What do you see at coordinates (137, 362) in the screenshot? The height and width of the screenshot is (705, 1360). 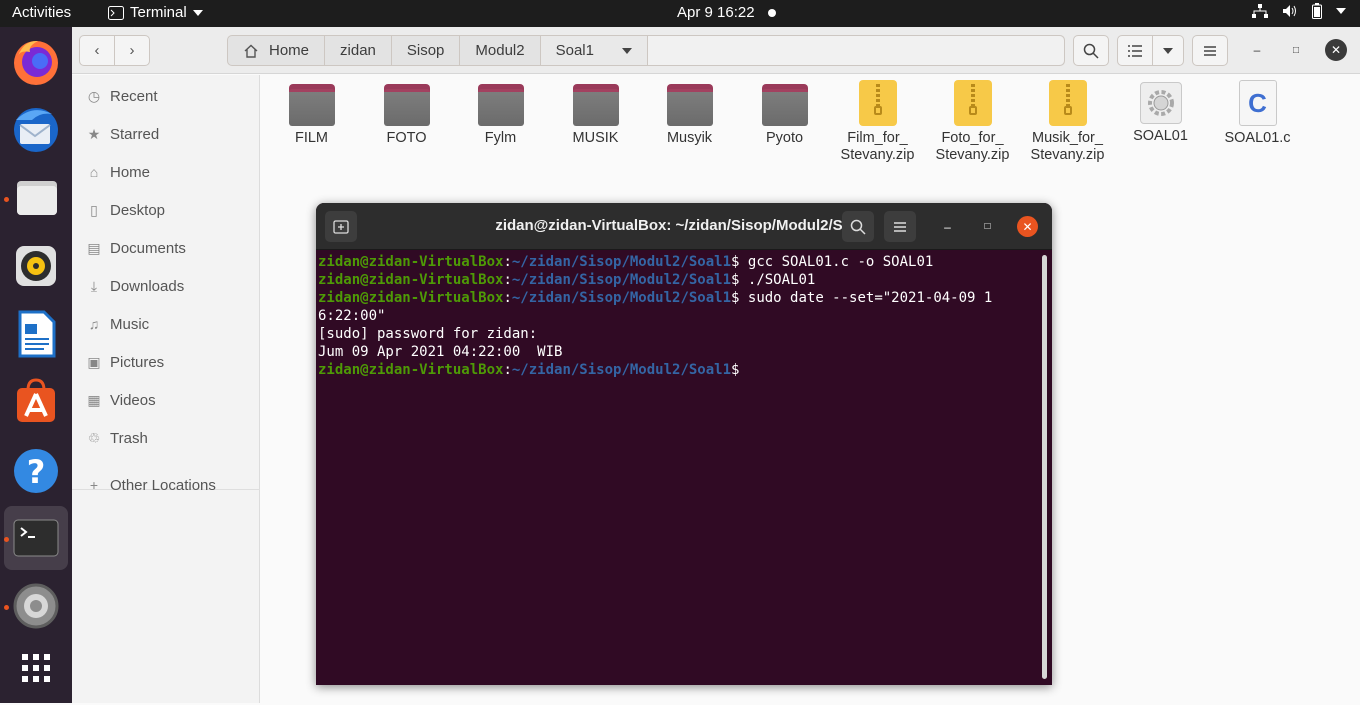 I see `sidebar-item-label: Pictures` at bounding box center [137, 362].